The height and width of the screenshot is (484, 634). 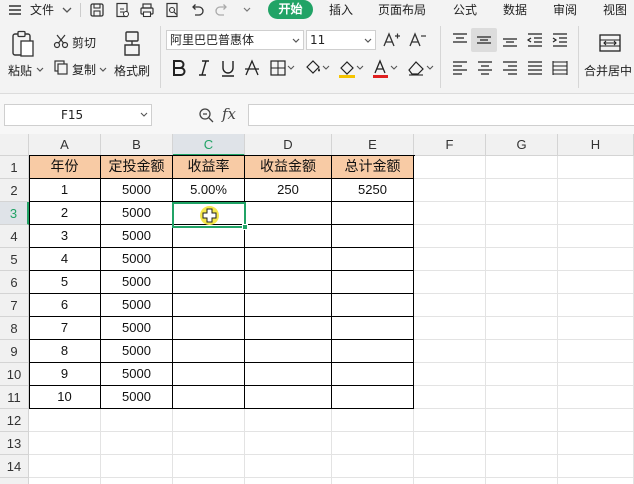 I want to click on cell-f13, so click(x=450, y=443).